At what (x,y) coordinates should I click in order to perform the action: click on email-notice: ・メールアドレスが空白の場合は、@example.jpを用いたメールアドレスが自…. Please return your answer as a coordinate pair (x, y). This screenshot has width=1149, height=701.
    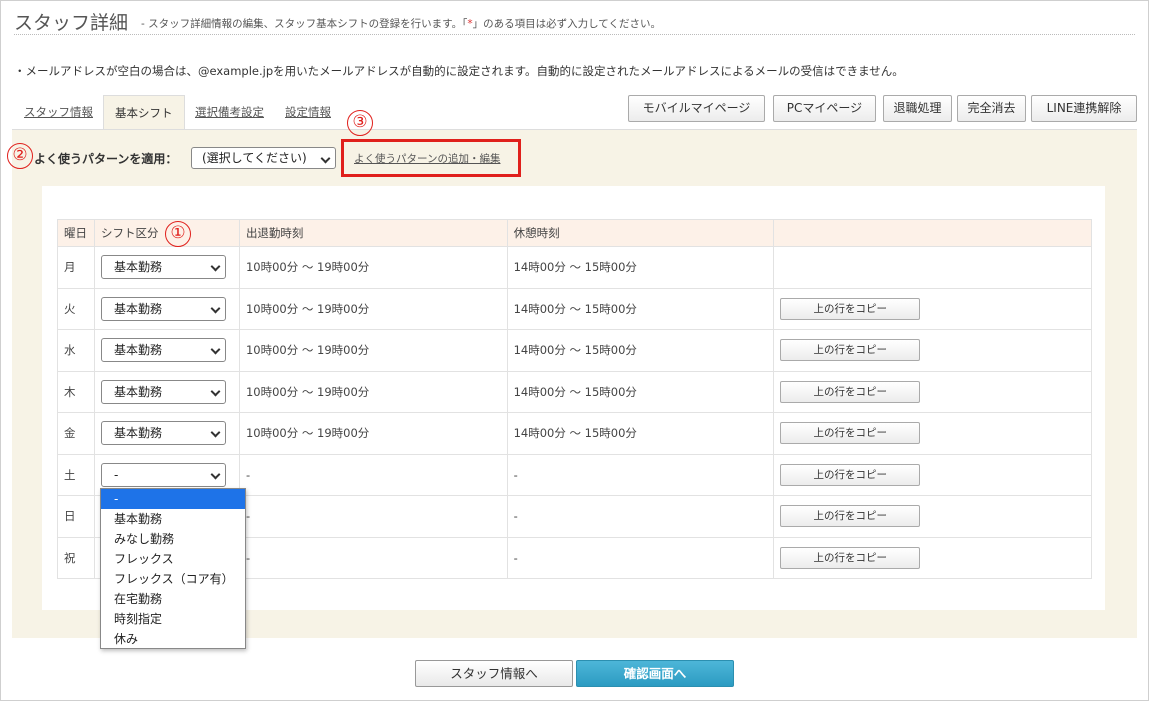
    Looking at the image, I should click on (459, 71).